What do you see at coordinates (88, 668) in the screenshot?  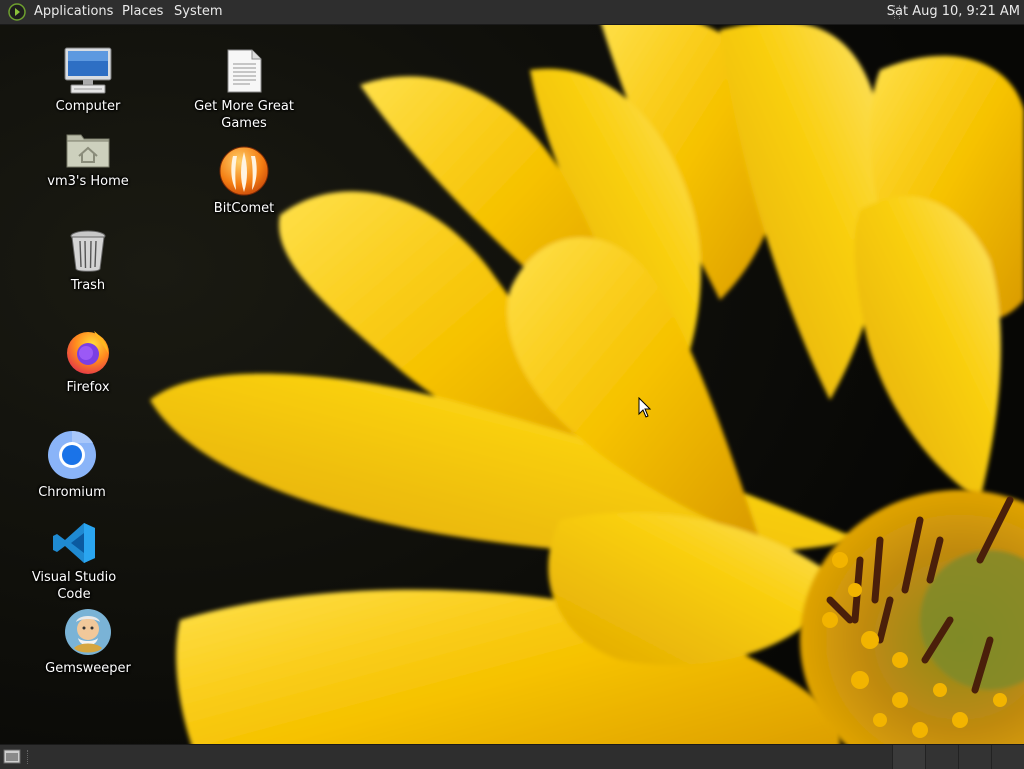 I see `desktop-icon-label: Gemsweeper` at bounding box center [88, 668].